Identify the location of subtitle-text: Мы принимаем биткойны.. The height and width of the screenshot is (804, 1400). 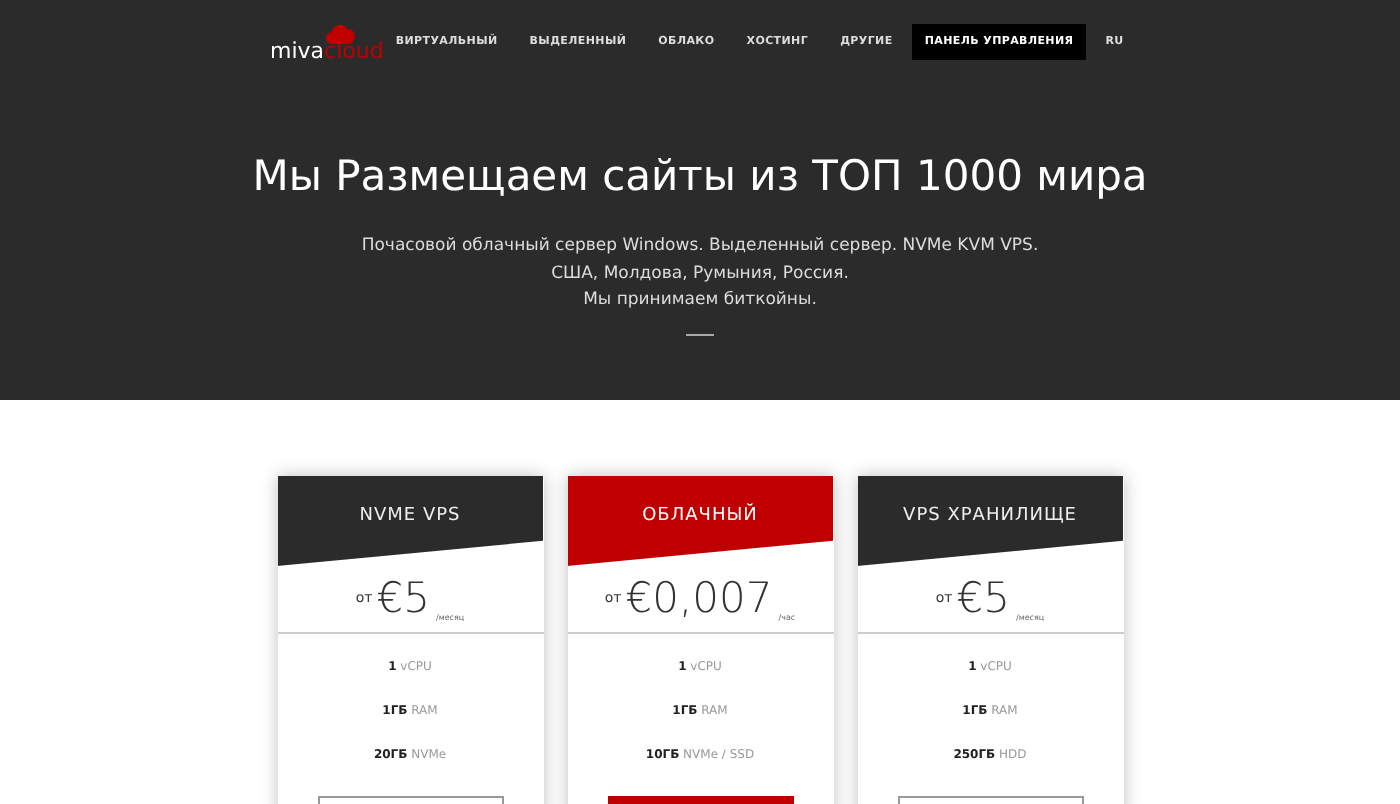
(700, 301).